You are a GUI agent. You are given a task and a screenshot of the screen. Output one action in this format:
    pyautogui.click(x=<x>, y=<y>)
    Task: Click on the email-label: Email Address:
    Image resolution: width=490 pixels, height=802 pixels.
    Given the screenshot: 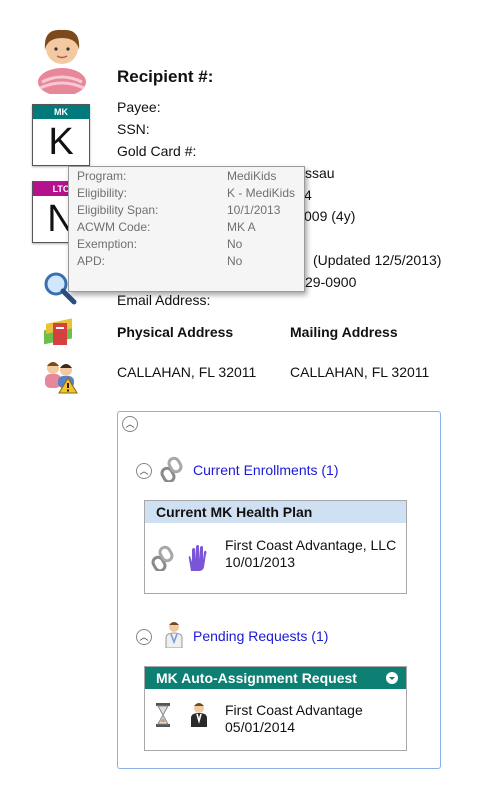 What is the action you would take?
    pyautogui.click(x=164, y=300)
    